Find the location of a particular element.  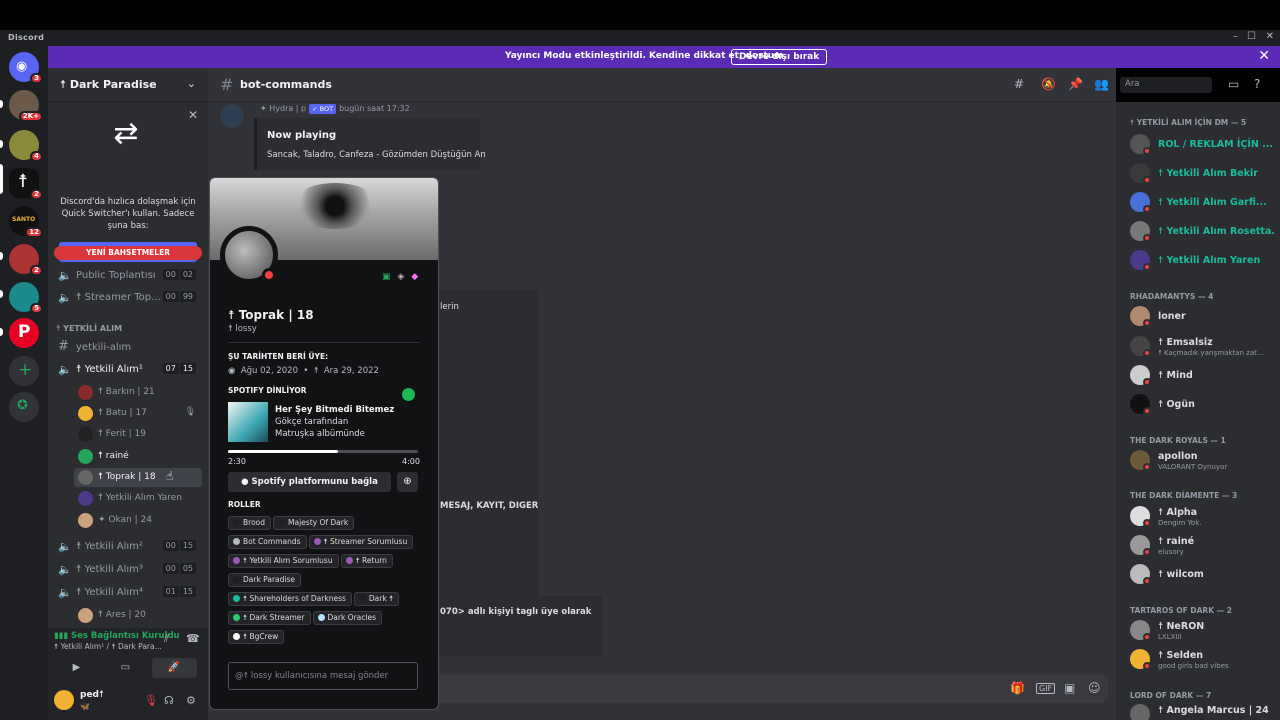

screen-share-icon: ▭ is located at coordinates (125, 668).